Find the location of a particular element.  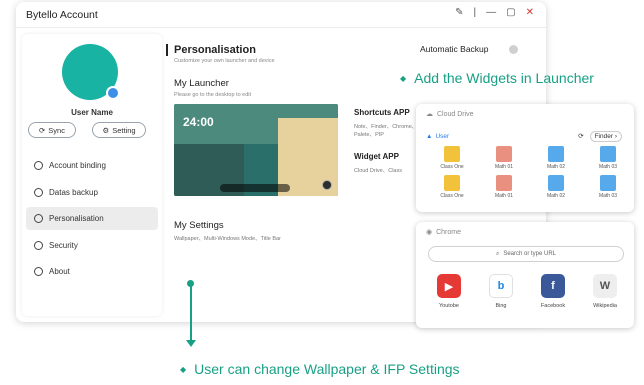

palette-icon is located at coordinates (38, 218).